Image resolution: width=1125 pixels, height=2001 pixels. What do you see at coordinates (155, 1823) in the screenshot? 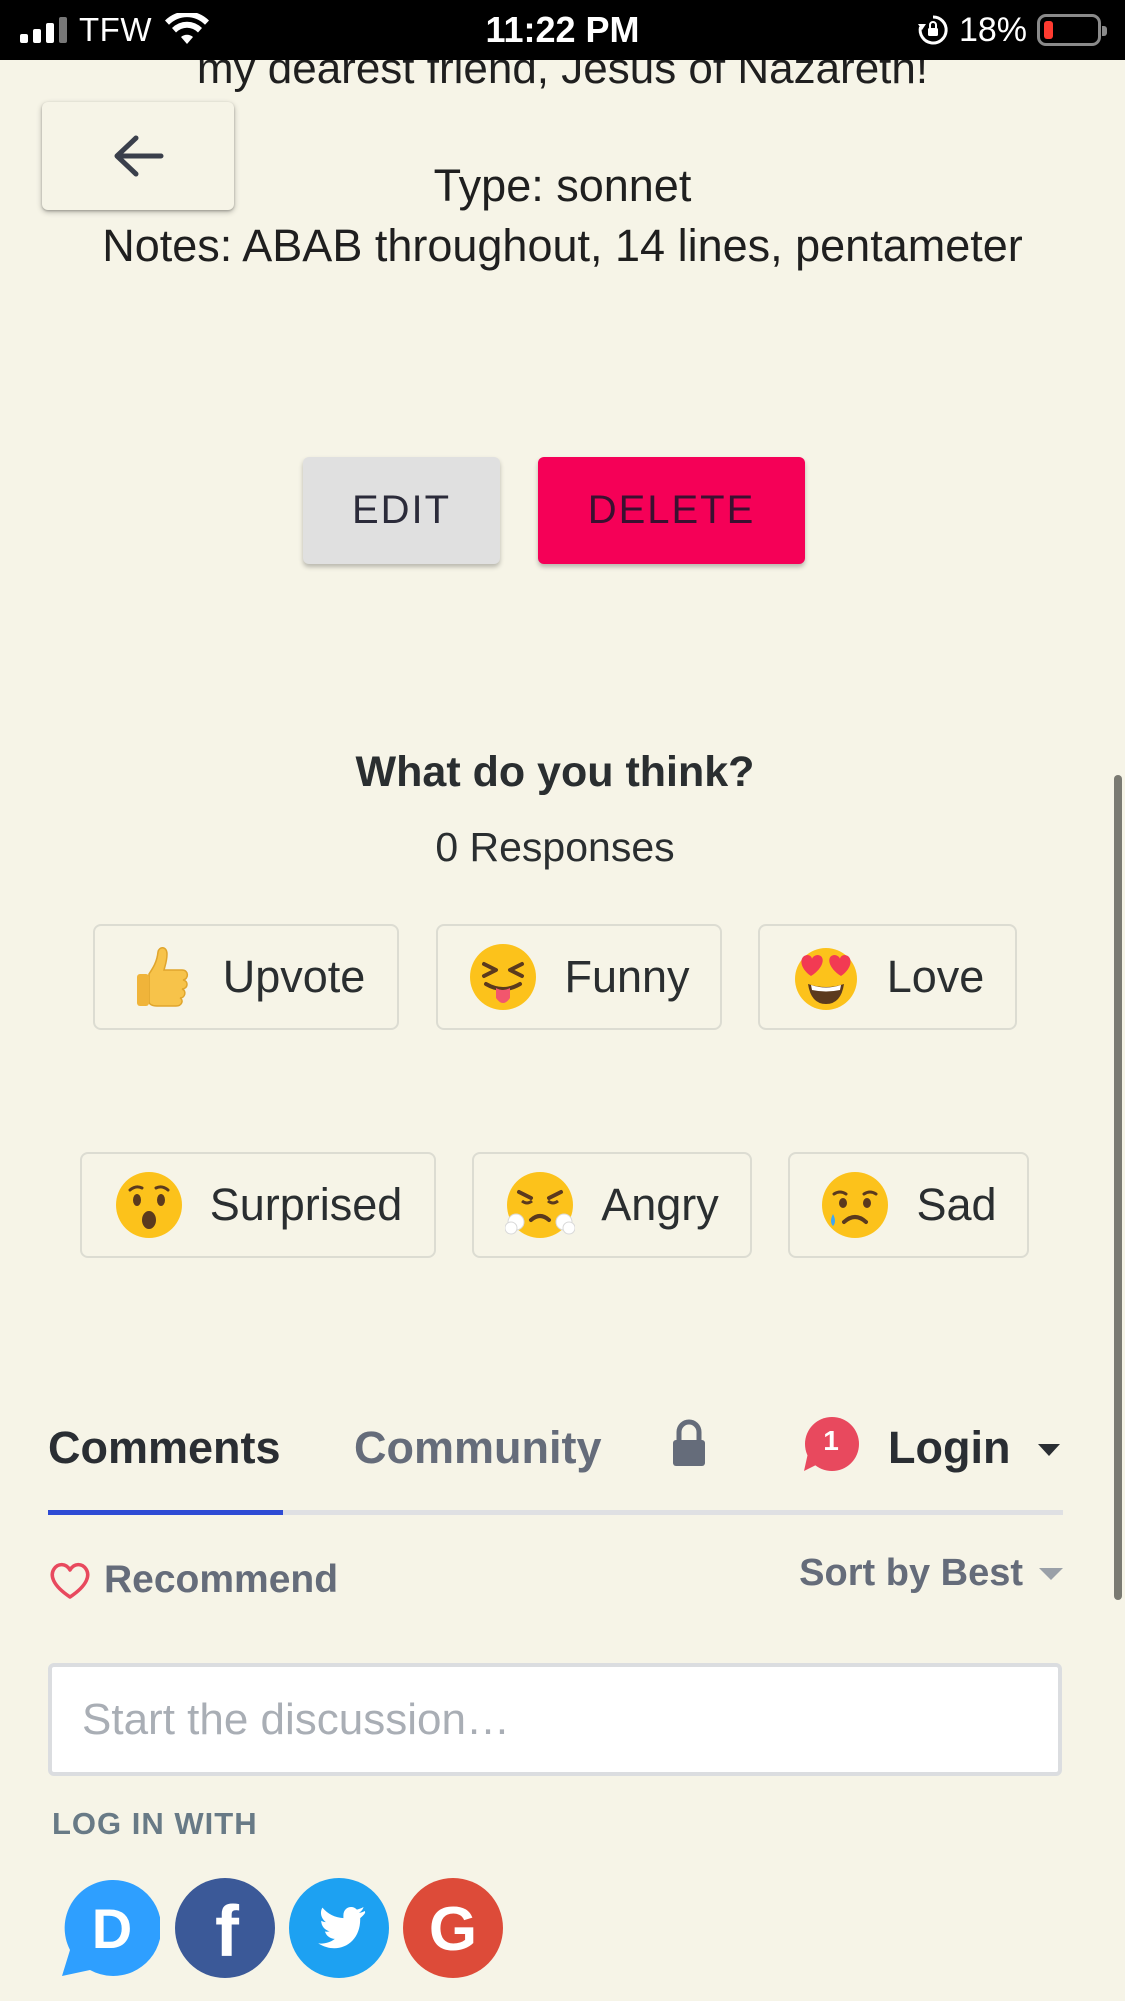
I see `login-with-label: LOG IN WITH` at bounding box center [155, 1823].